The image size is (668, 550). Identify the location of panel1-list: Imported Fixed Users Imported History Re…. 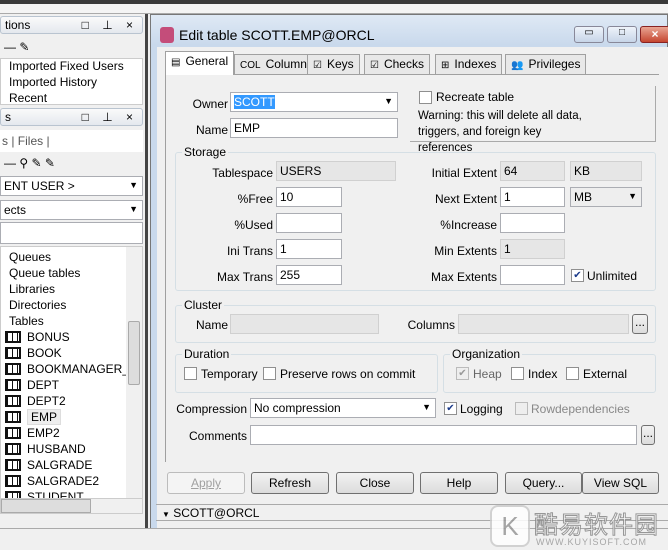
(71, 81).